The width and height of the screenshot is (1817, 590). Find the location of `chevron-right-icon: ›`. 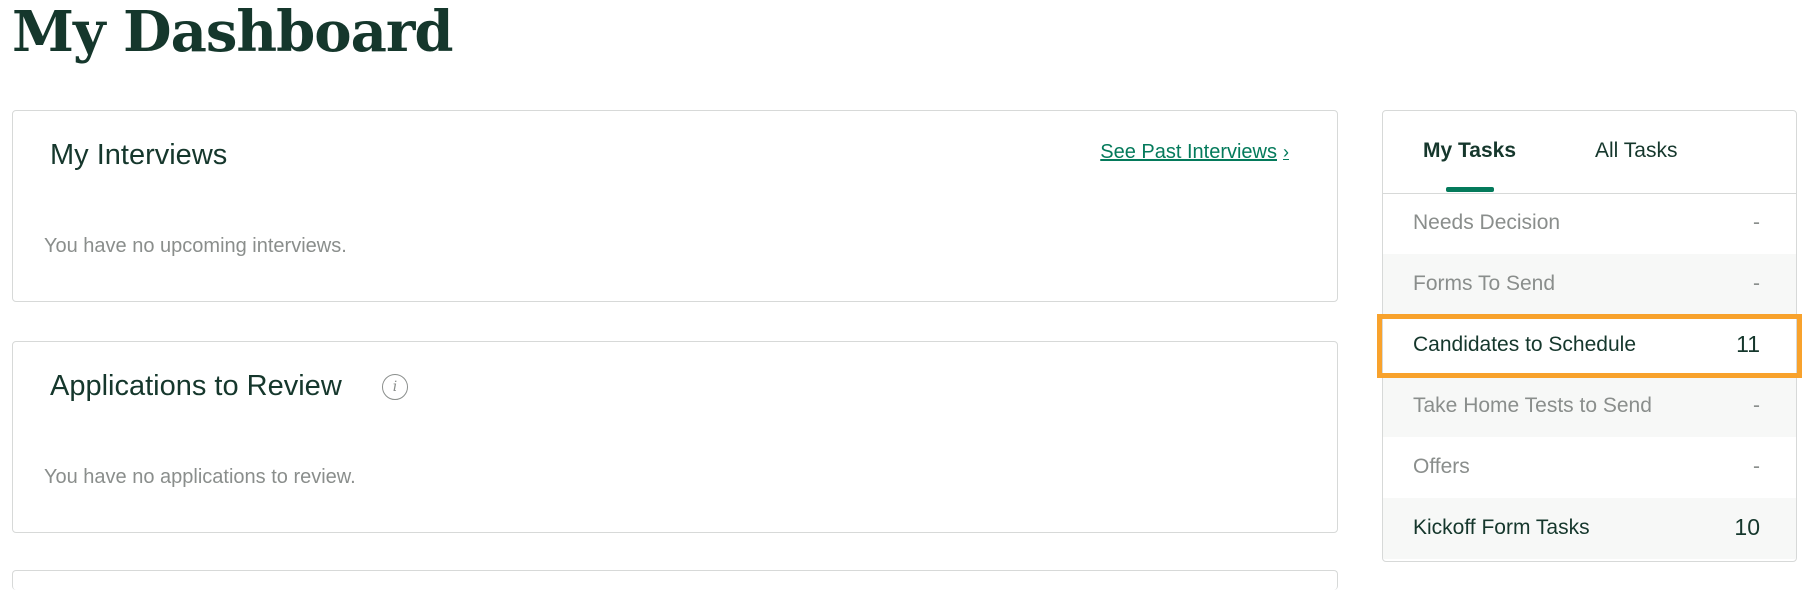

chevron-right-icon: › is located at coordinates (1286, 152).